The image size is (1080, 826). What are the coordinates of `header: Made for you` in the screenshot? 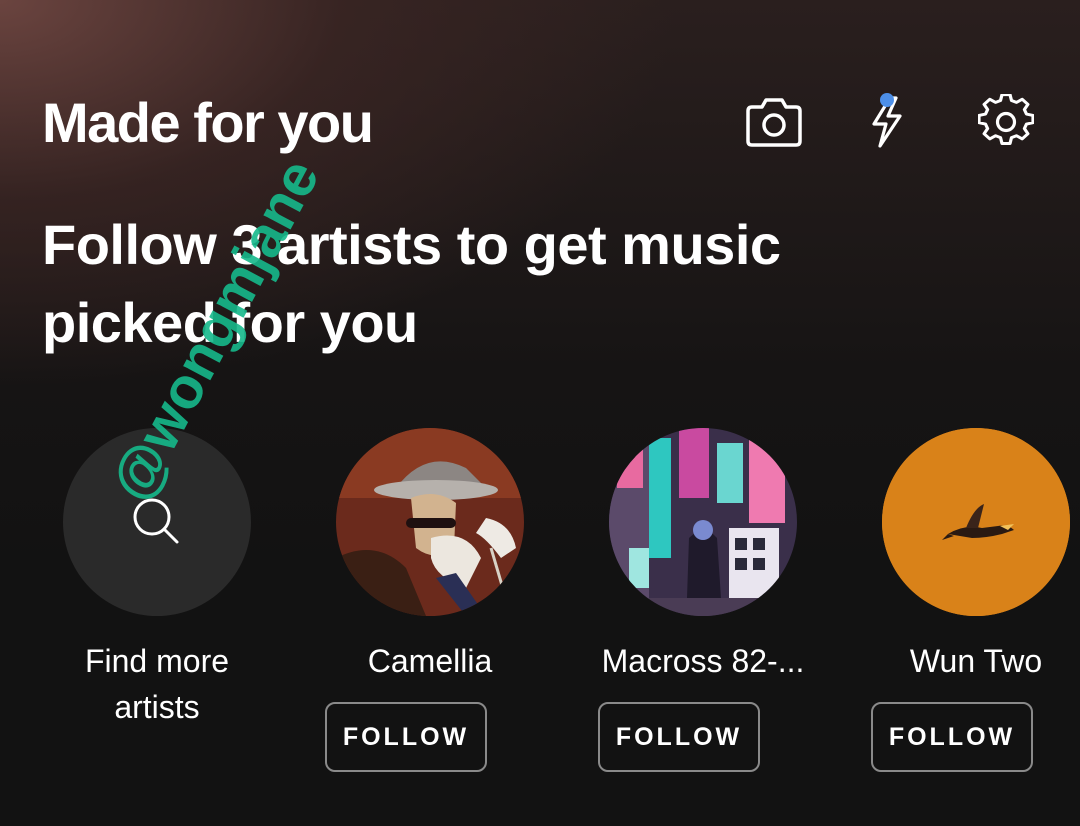 It's located at (542, 125).